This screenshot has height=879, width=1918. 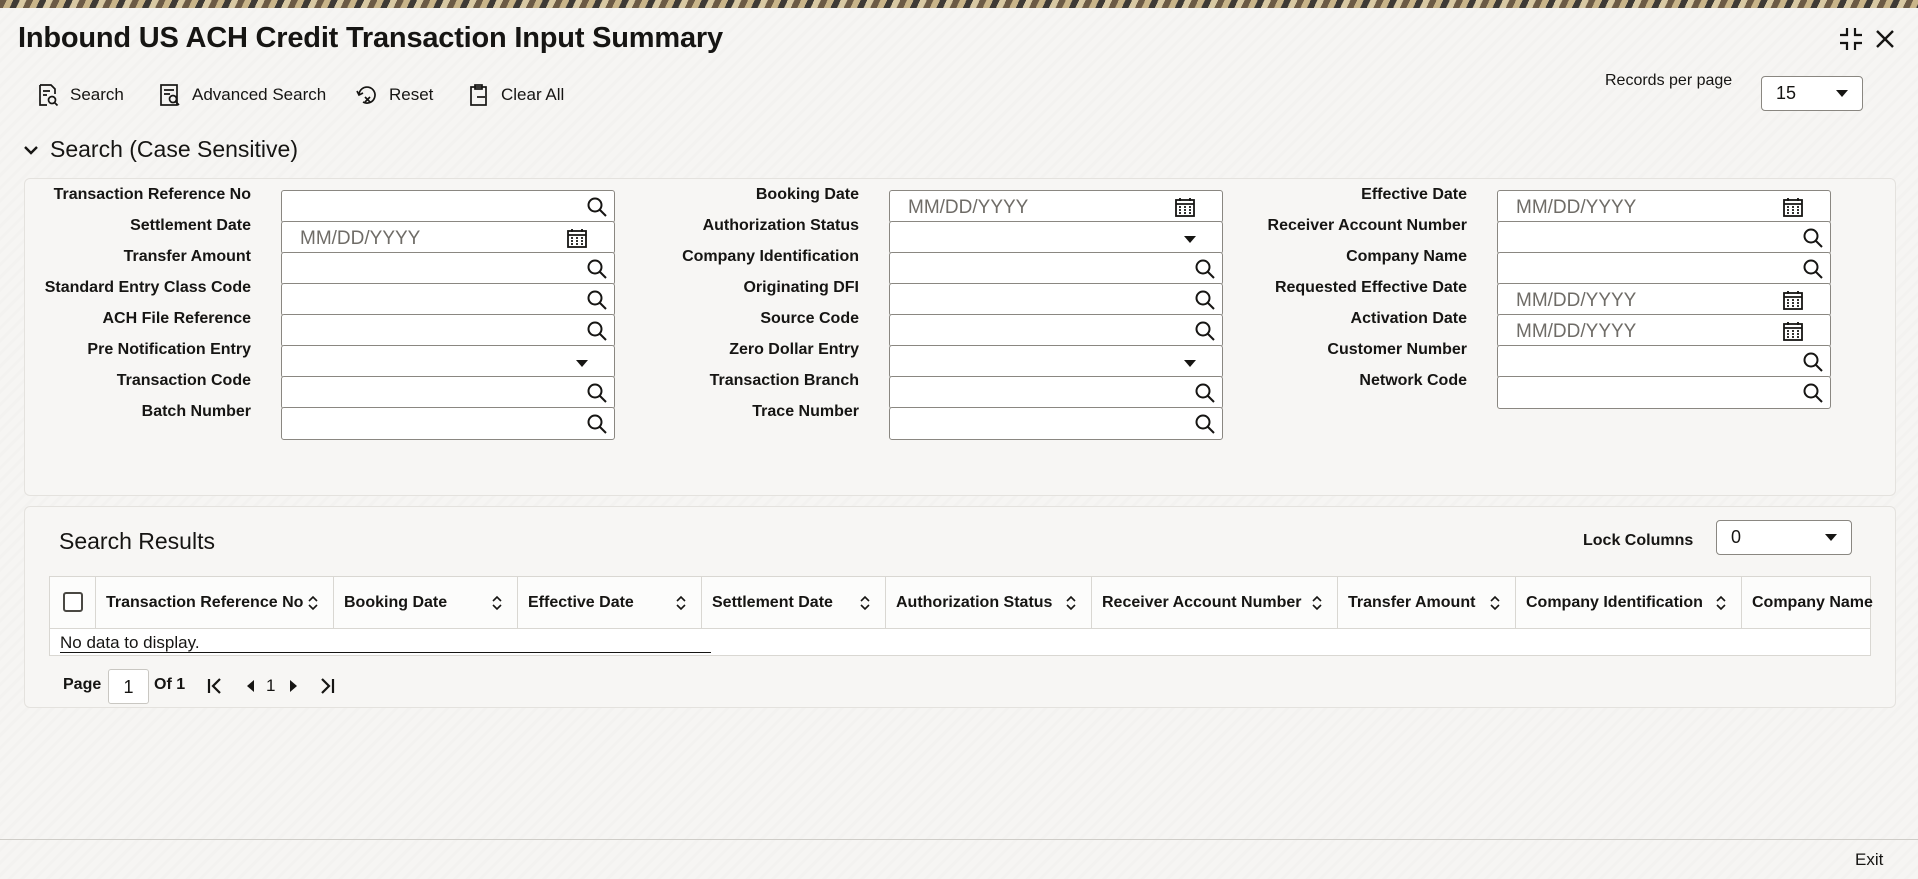 What do you see at coordinates (1367, 225) in the screenshot?
I see `receiver-account-number-label: Receiver Account Number` at bounding box center [1367, 225].